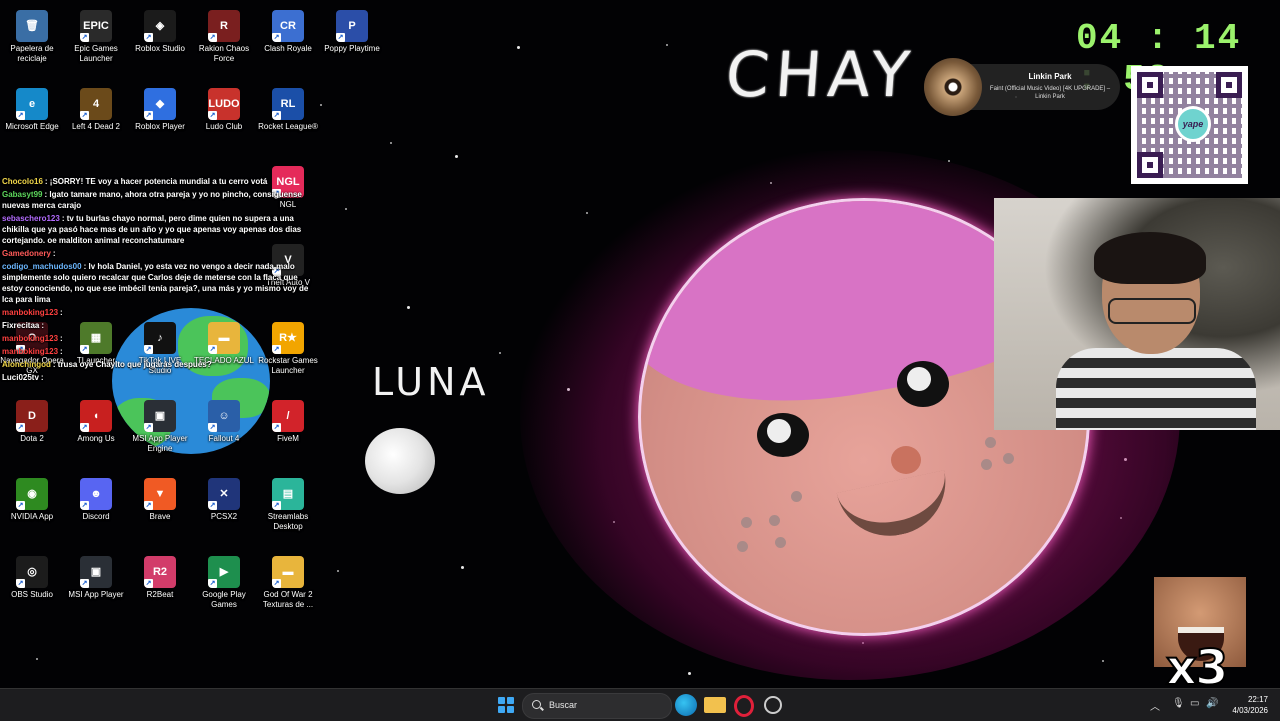  What do you see at coordinates (896, 508) in the screenshot?
I see `planet-mouth` at bounding box center [896, 508].